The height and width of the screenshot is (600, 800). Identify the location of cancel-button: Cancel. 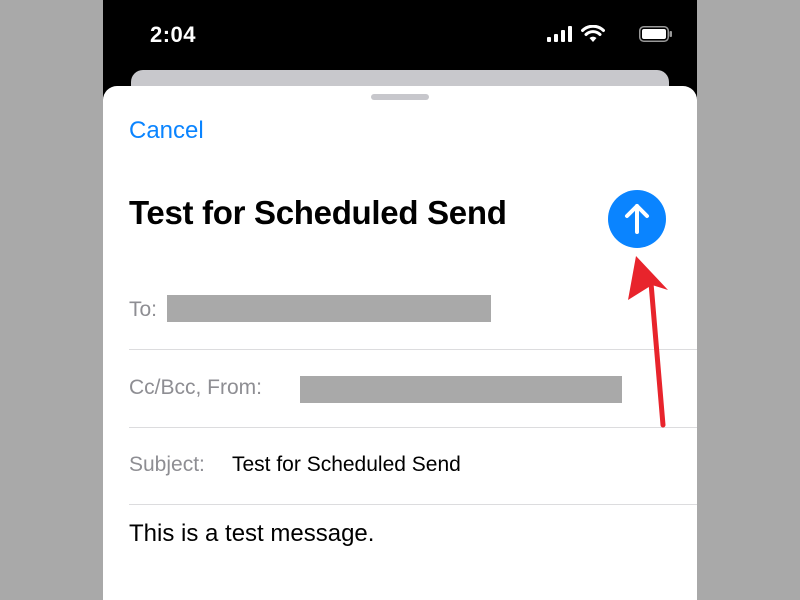
(166, 131).